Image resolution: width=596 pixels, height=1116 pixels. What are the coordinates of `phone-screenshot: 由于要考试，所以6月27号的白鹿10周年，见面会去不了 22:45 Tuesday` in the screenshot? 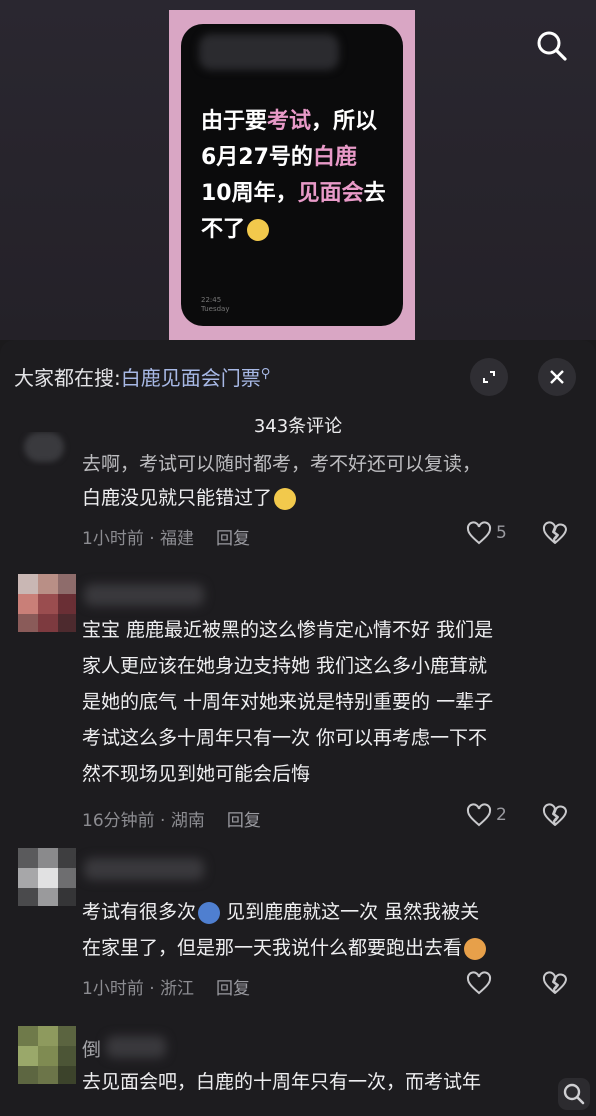 It's located at (292, 175).